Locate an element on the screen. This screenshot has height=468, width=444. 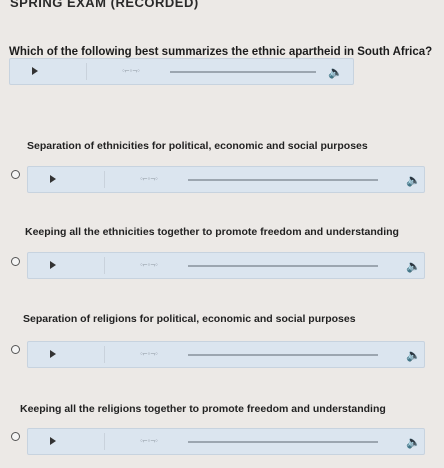
option-audio-player-3: ◦⌐◦¬◦ 🔈 is located at coordinates (226, 354).